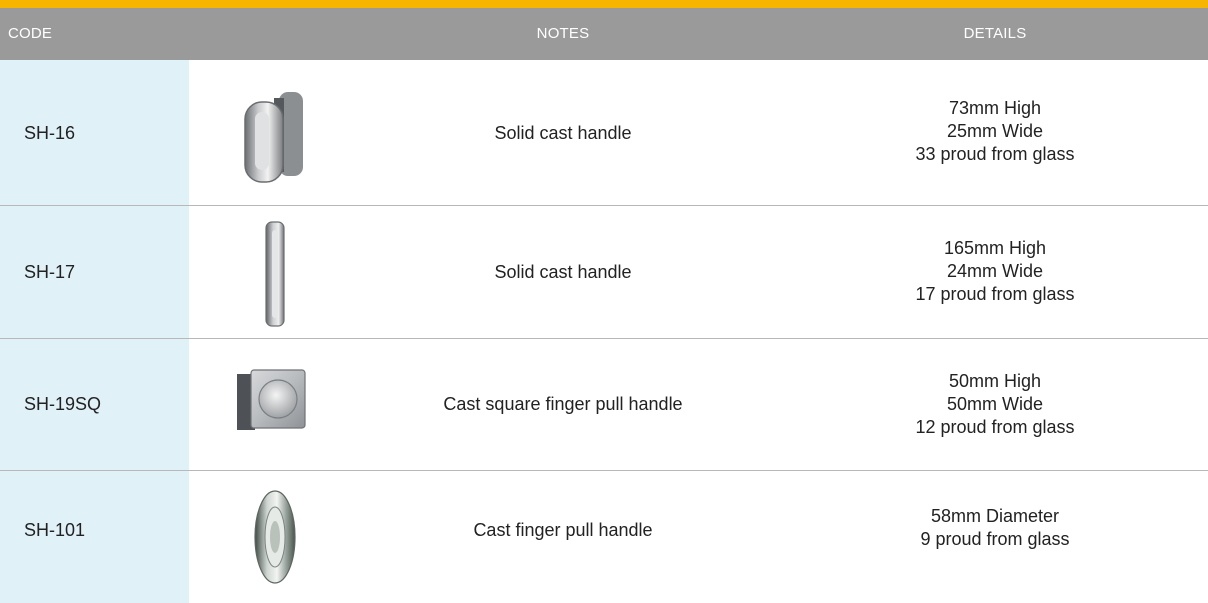  Describe the element at coordinates (995, 154) in the screenshot. I see `detail-line: 33 proud from glass` at that location.